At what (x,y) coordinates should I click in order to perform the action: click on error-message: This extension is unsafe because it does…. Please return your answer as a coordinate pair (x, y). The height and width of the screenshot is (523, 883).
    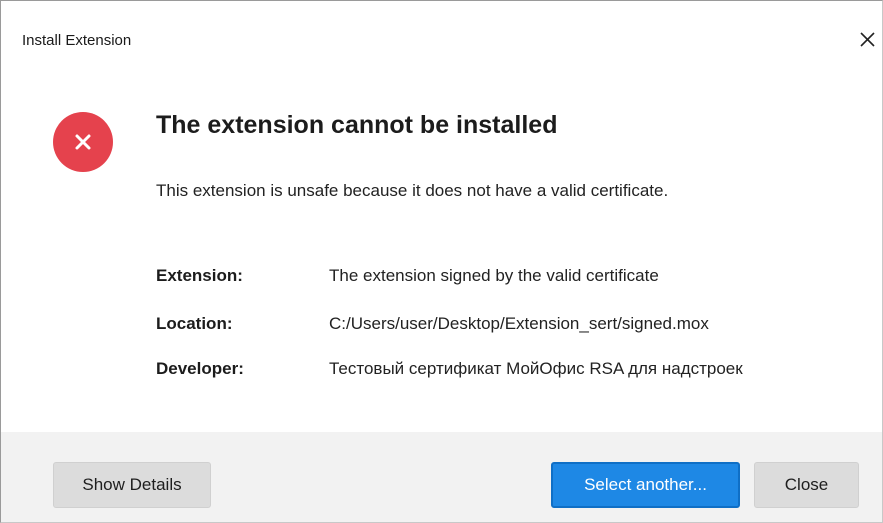
    Looking at the image, I should click on (412, 190).